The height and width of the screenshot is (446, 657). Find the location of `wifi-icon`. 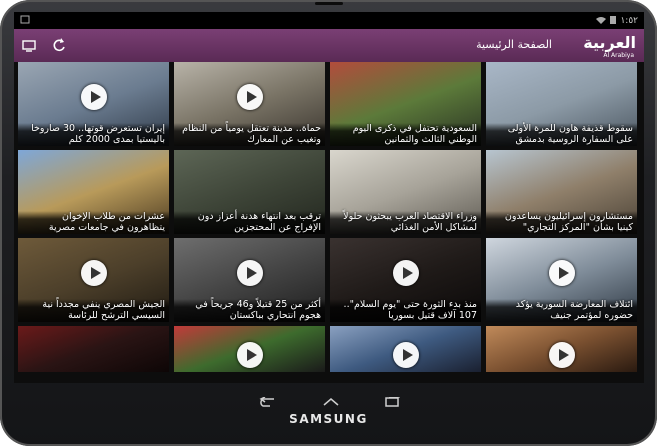

wifi-icon is located at coordinates (601, 21).